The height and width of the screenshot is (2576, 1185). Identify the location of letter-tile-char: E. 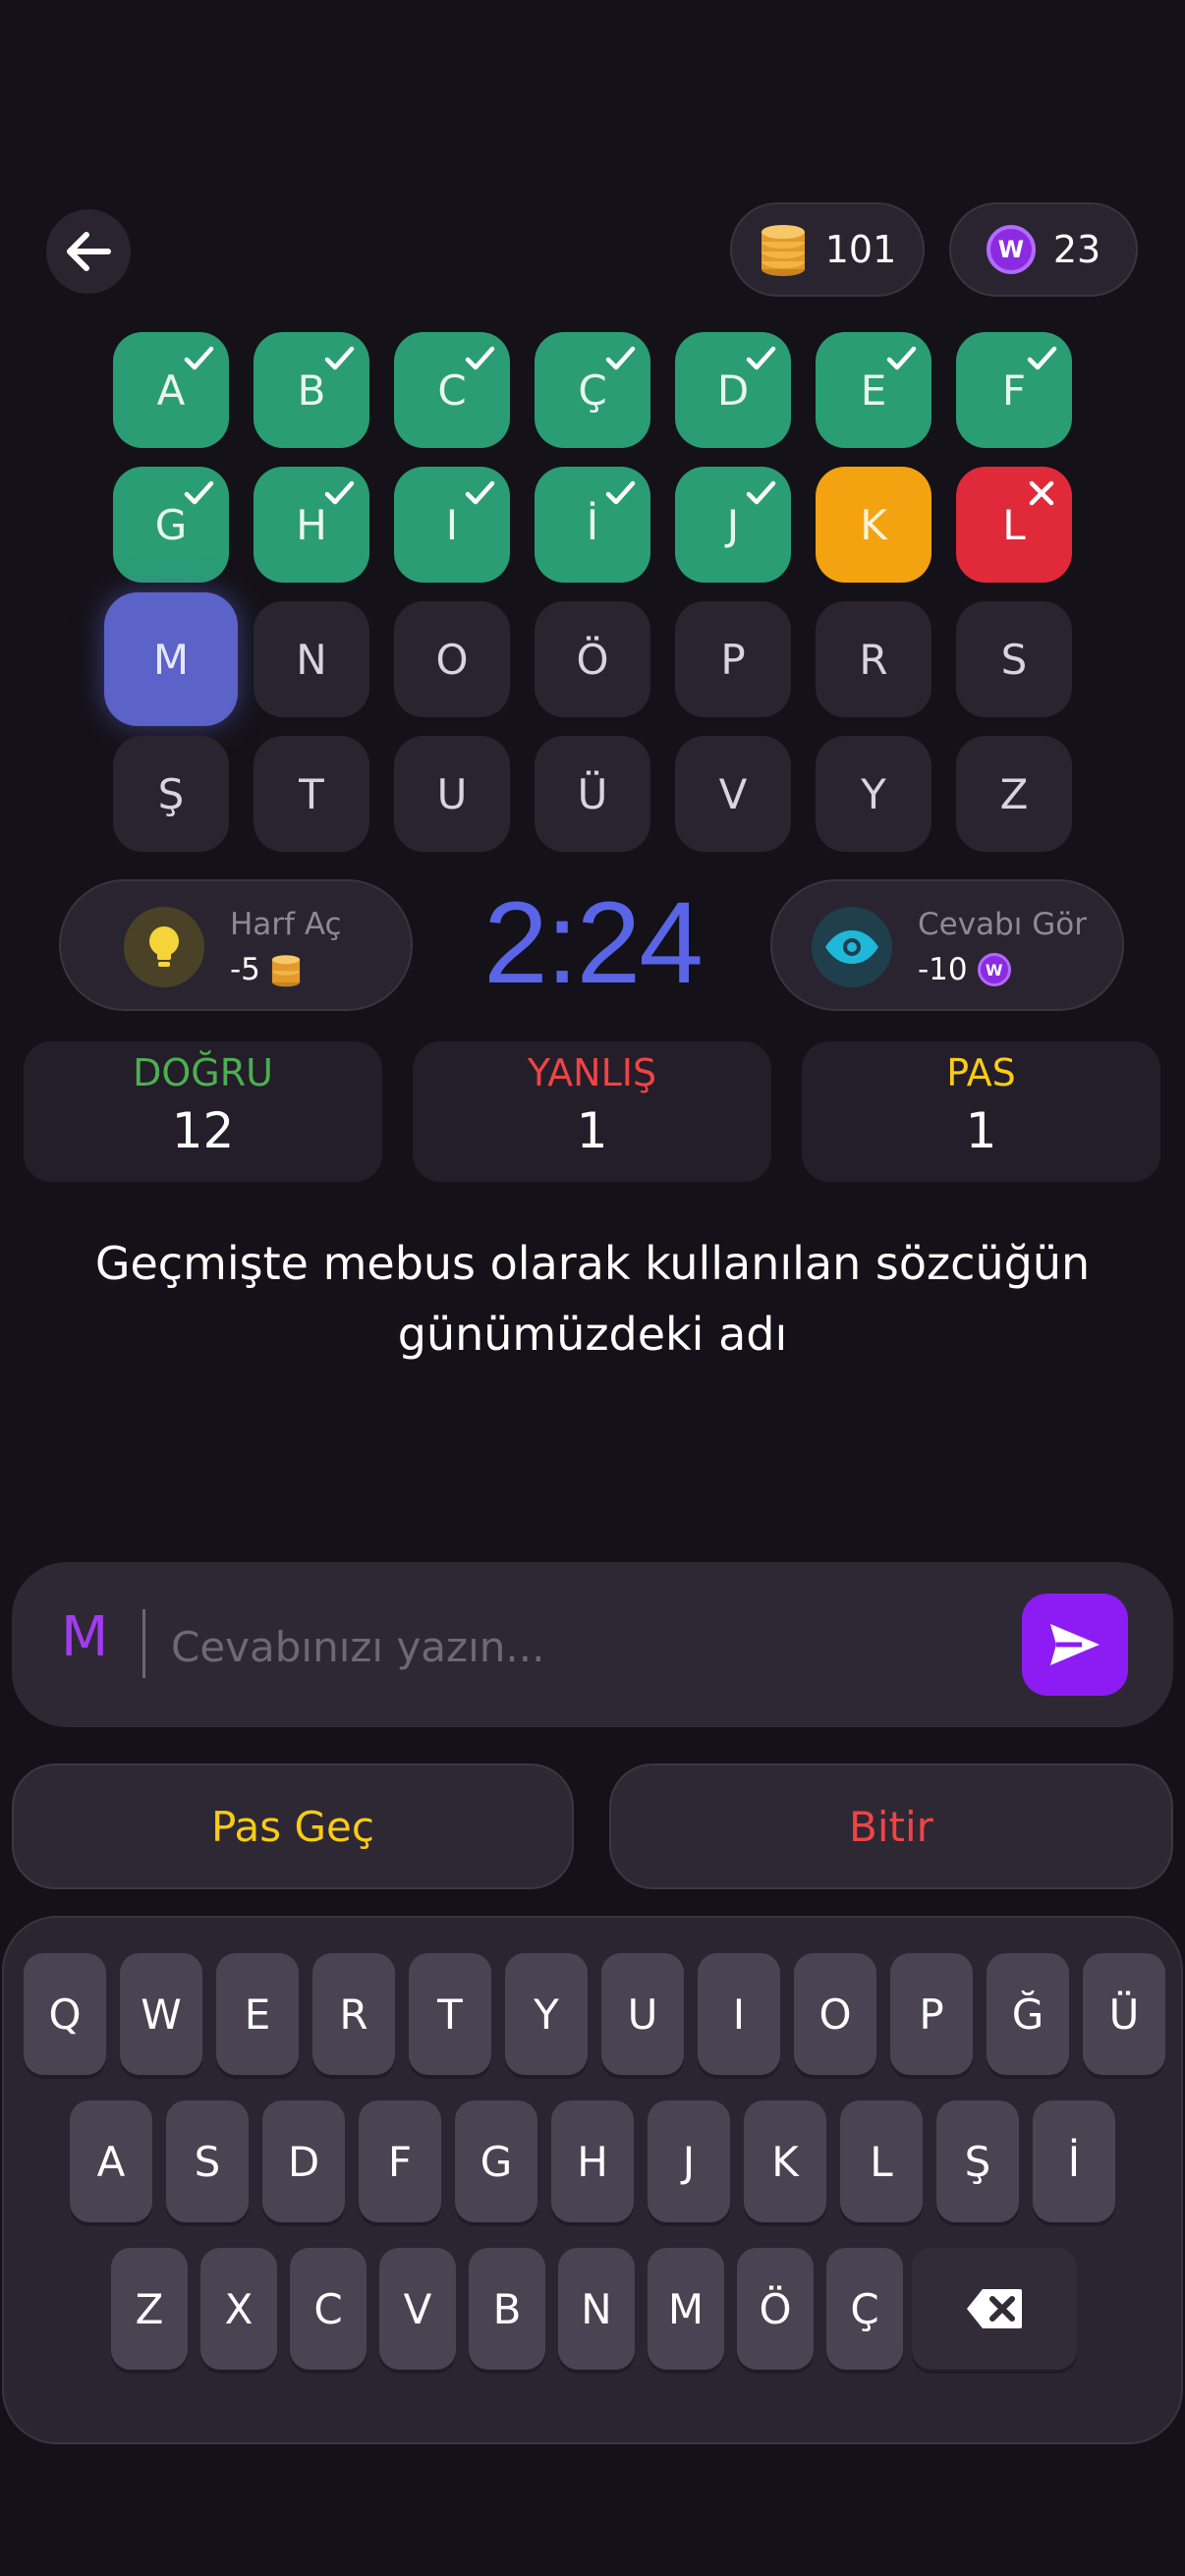
(874, 390).